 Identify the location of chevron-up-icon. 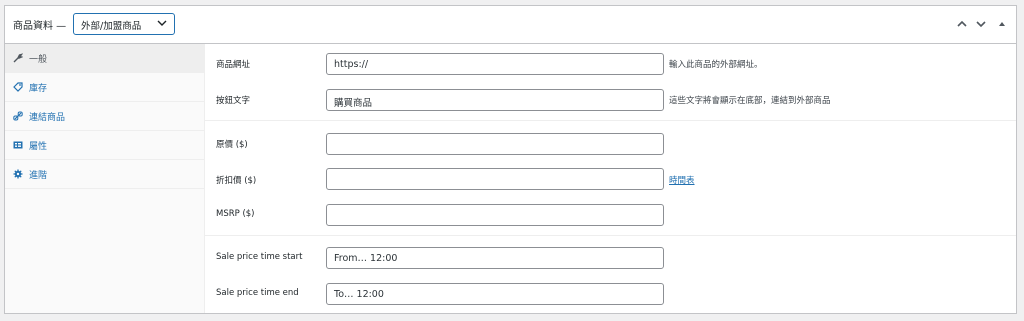
(962, 24).